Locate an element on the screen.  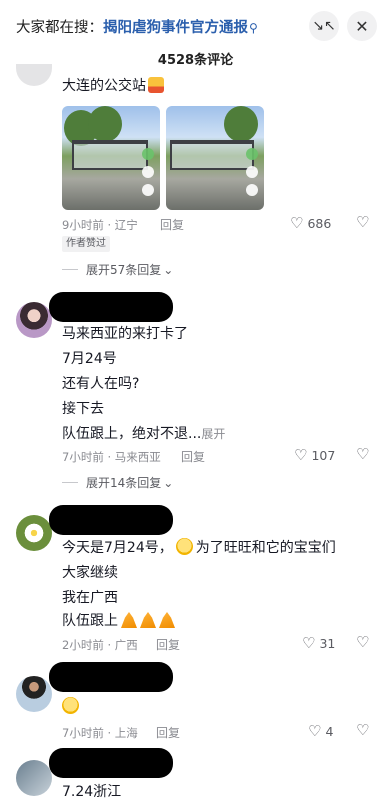
comment-text is located at coordinates (72, 707).